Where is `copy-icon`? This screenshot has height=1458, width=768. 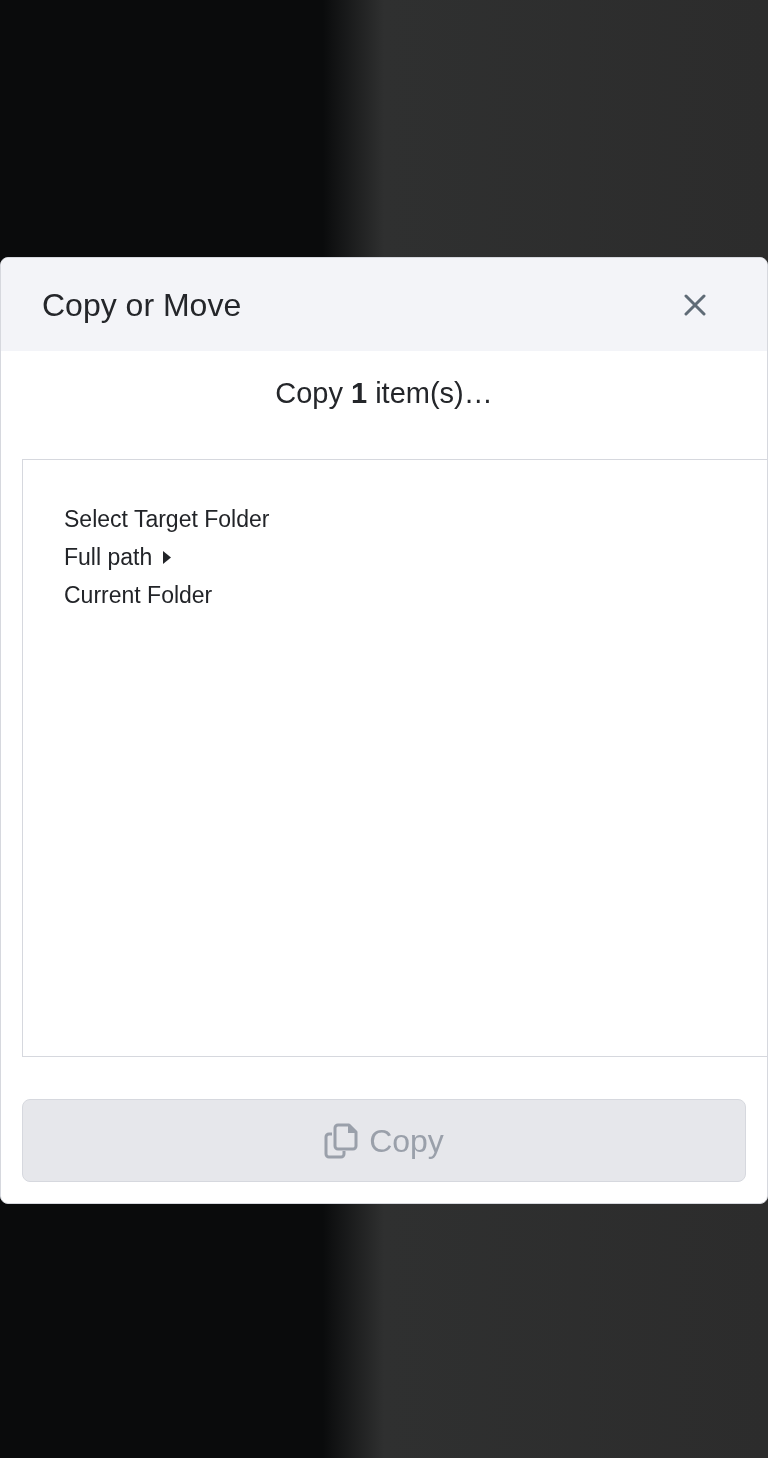 copy-icon is located at coordinates (341, 1140).